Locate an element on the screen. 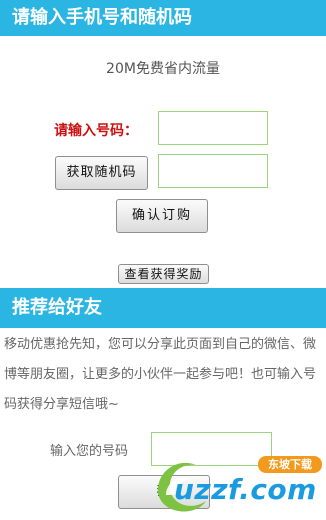  section-header-share: 推荐给好友 is located at coordinates (163, 308).